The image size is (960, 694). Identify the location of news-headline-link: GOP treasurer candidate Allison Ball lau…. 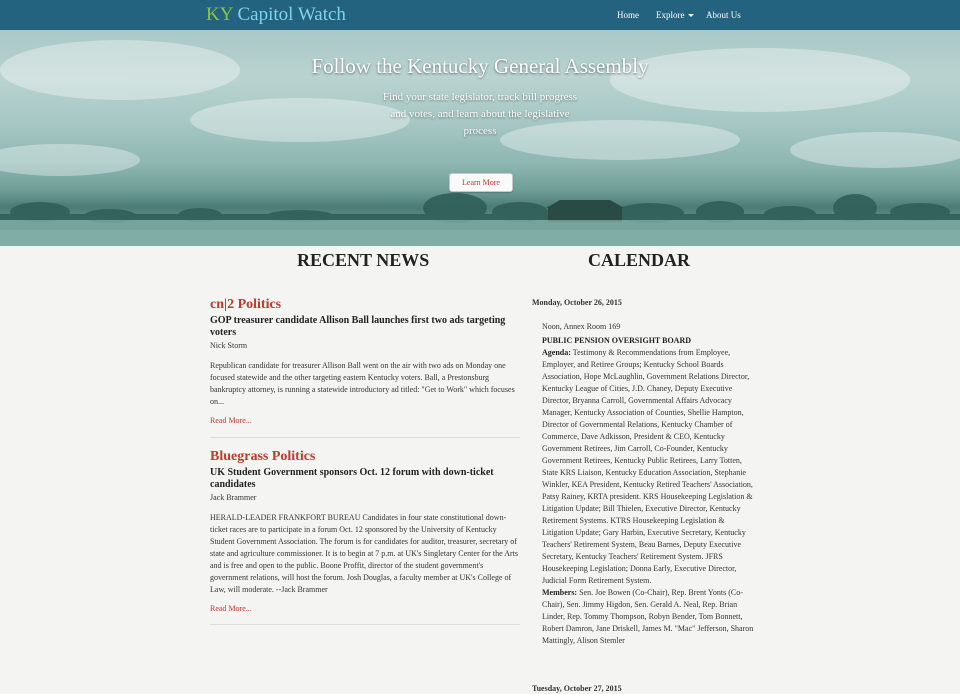
(365, 327).